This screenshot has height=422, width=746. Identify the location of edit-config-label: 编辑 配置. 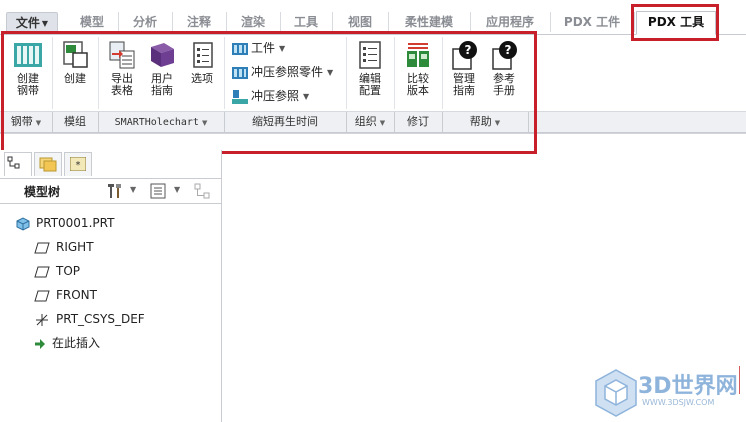
(370, 84).